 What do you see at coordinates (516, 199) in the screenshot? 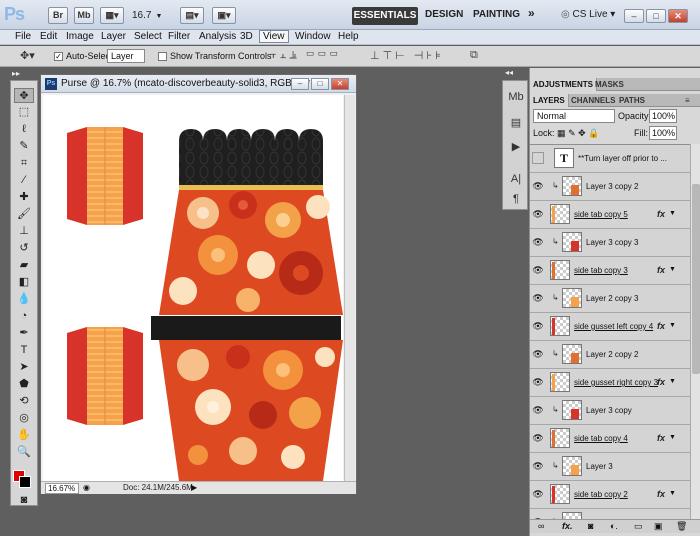
I see `paragraph-icon: ¶` at bounding box center [516, 199].